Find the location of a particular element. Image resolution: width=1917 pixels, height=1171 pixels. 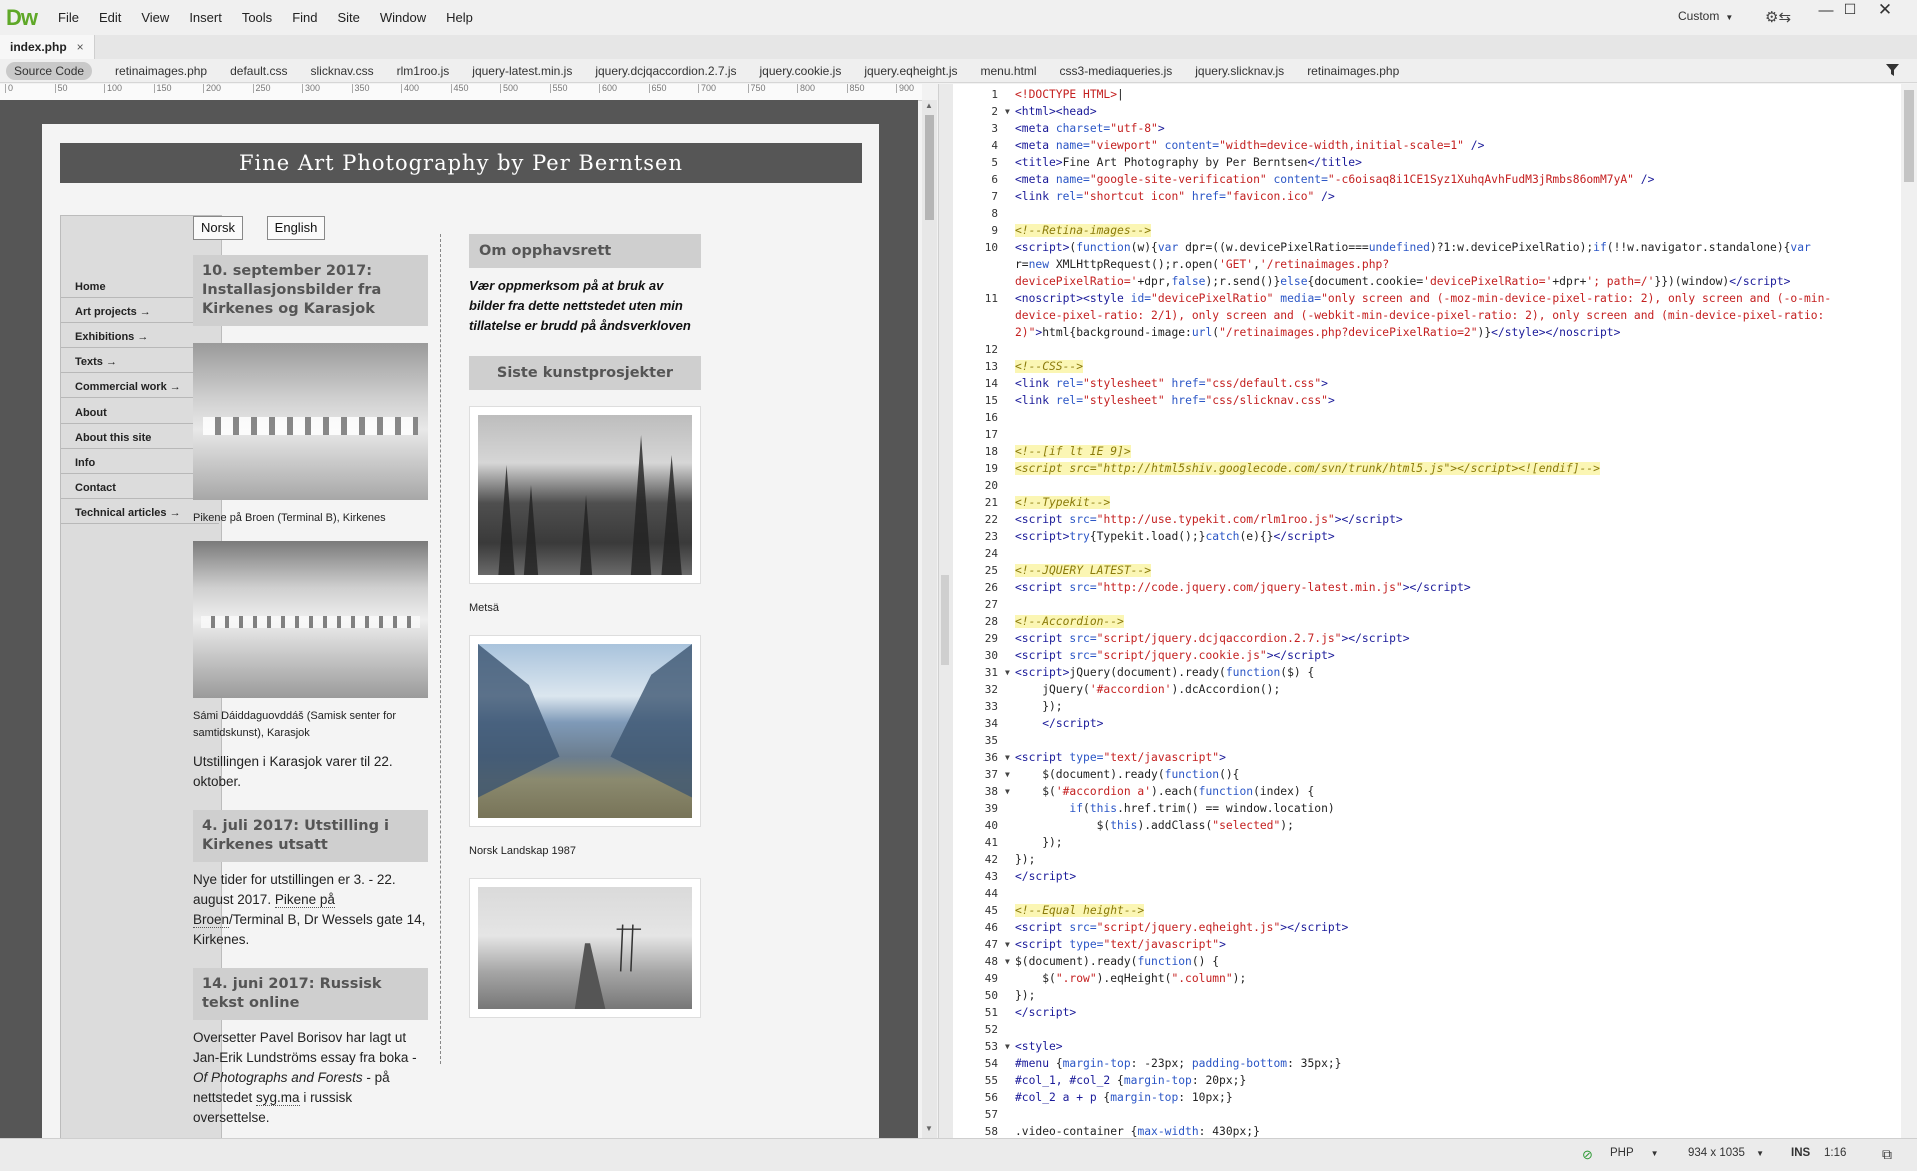

copyright-heading: Om opphavsrett is located at coordinates (585, 251).